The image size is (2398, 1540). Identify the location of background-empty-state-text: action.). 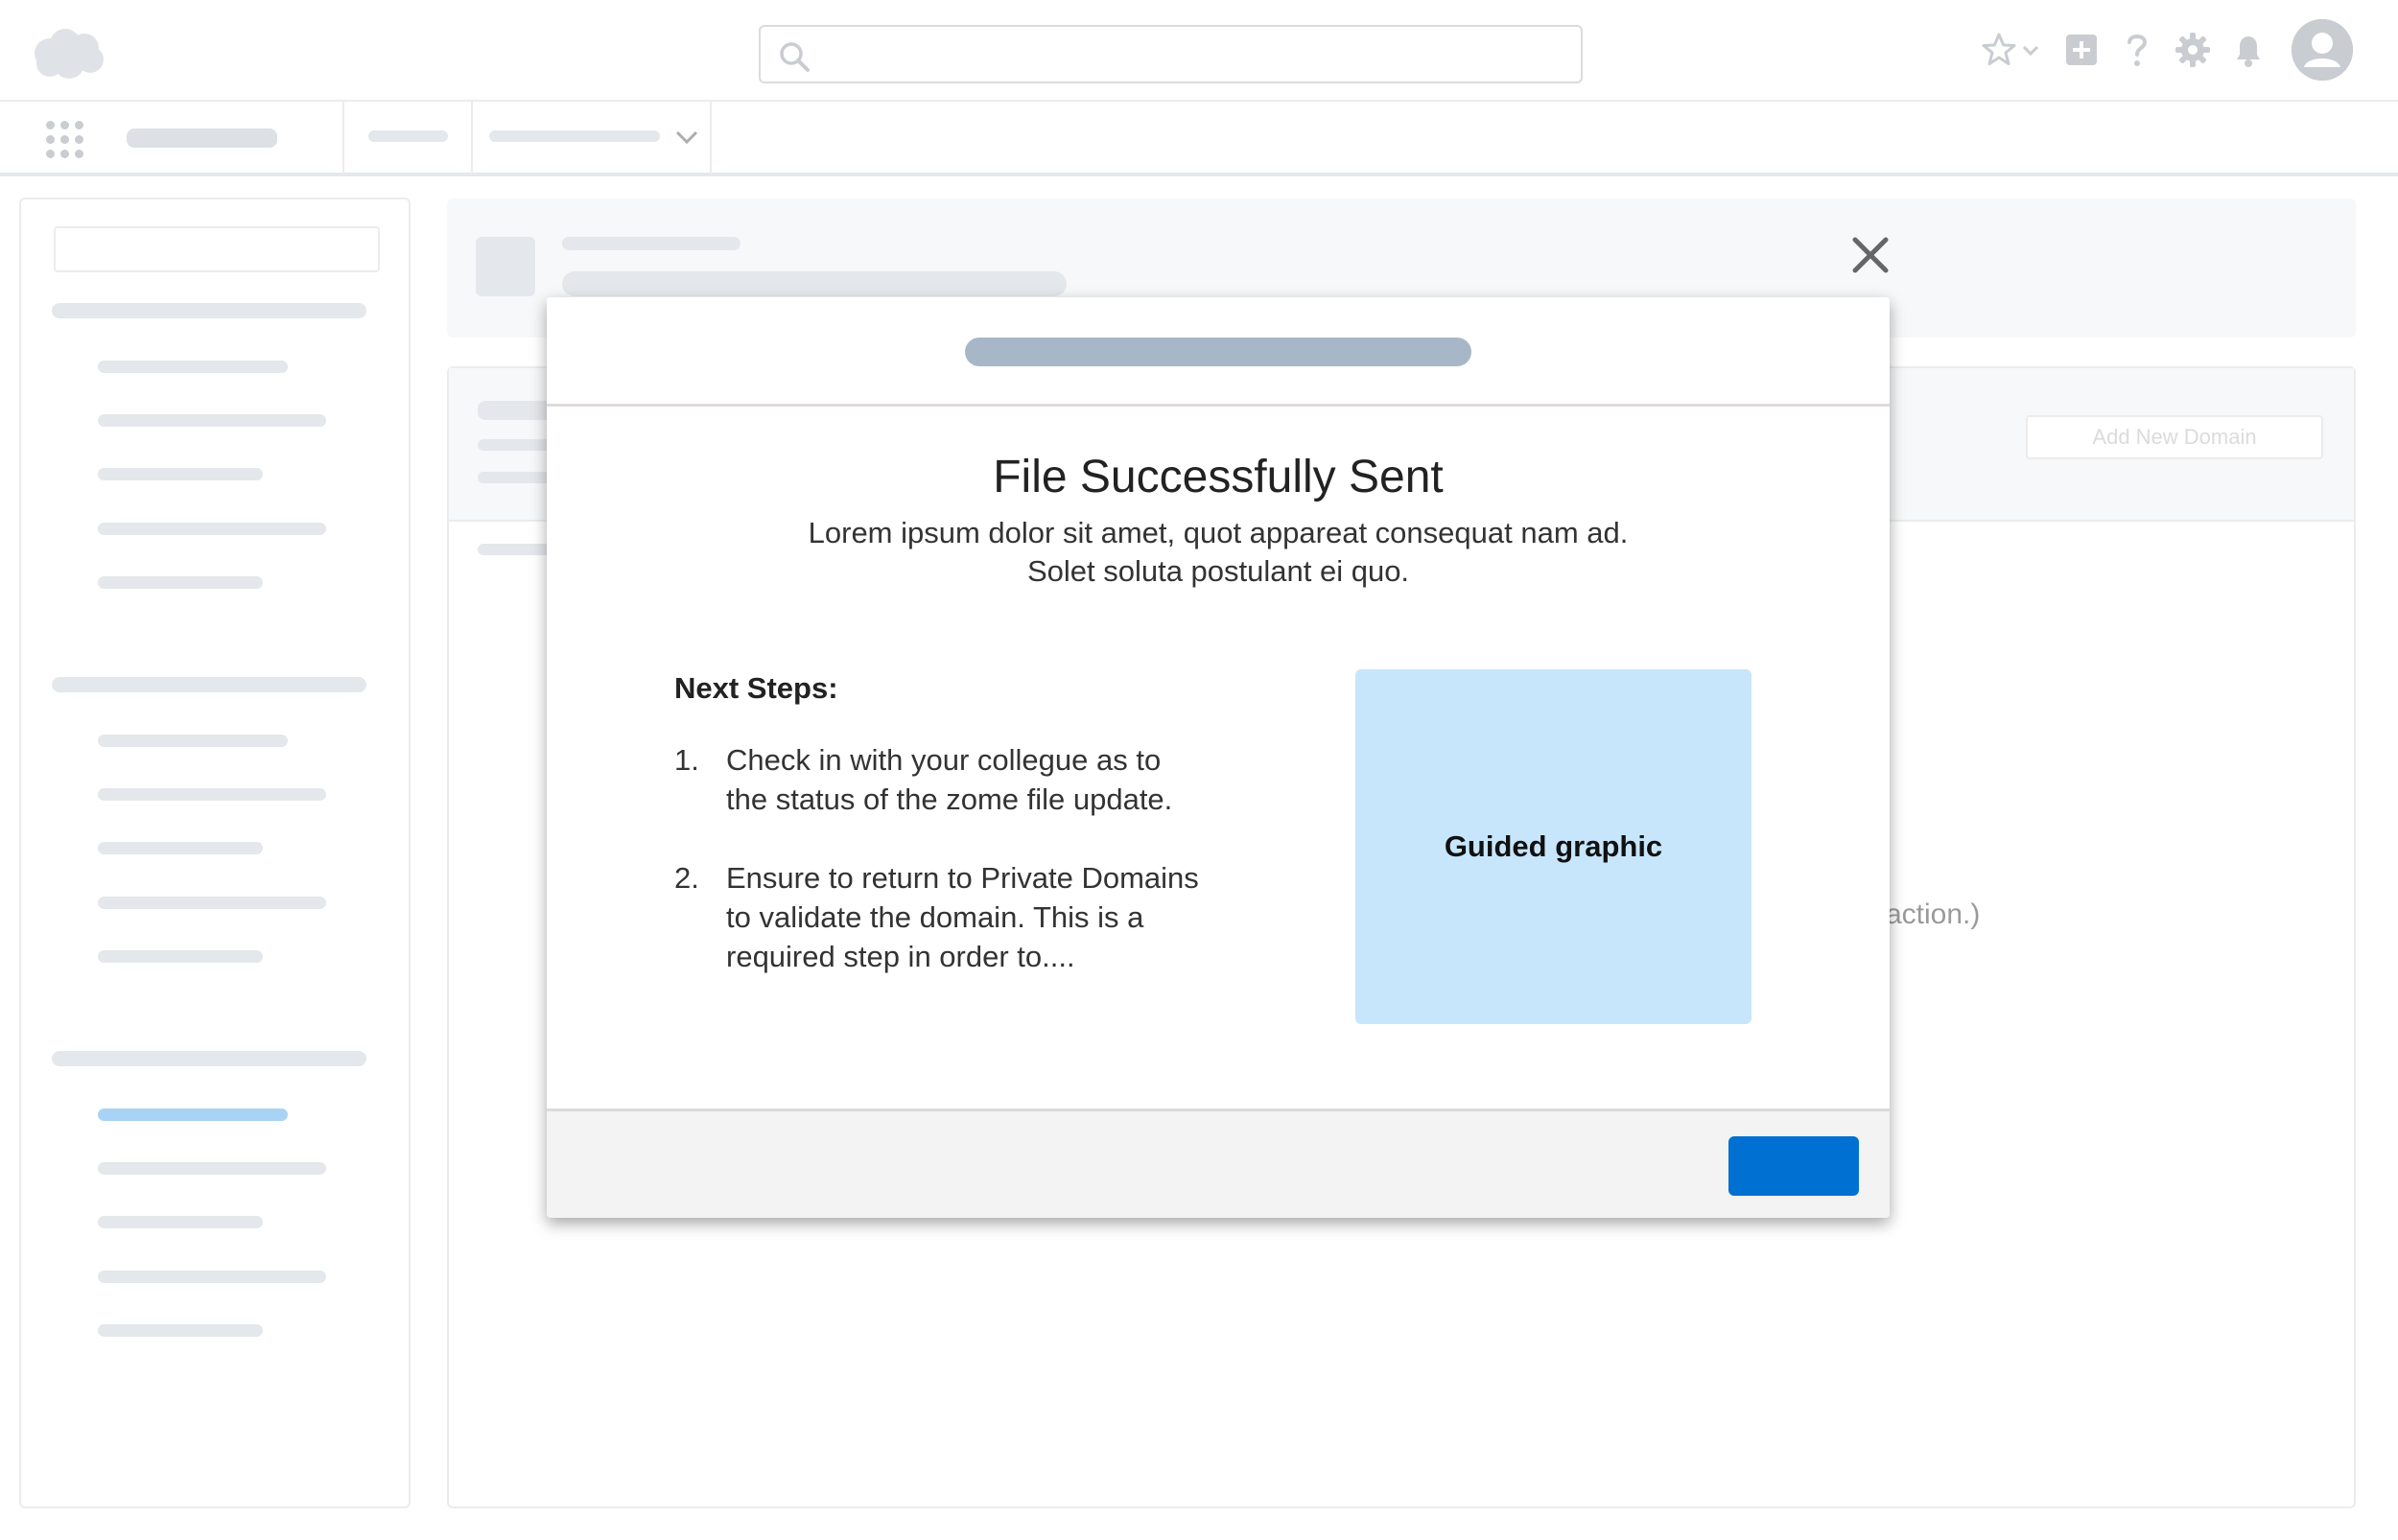
(1933, 914).